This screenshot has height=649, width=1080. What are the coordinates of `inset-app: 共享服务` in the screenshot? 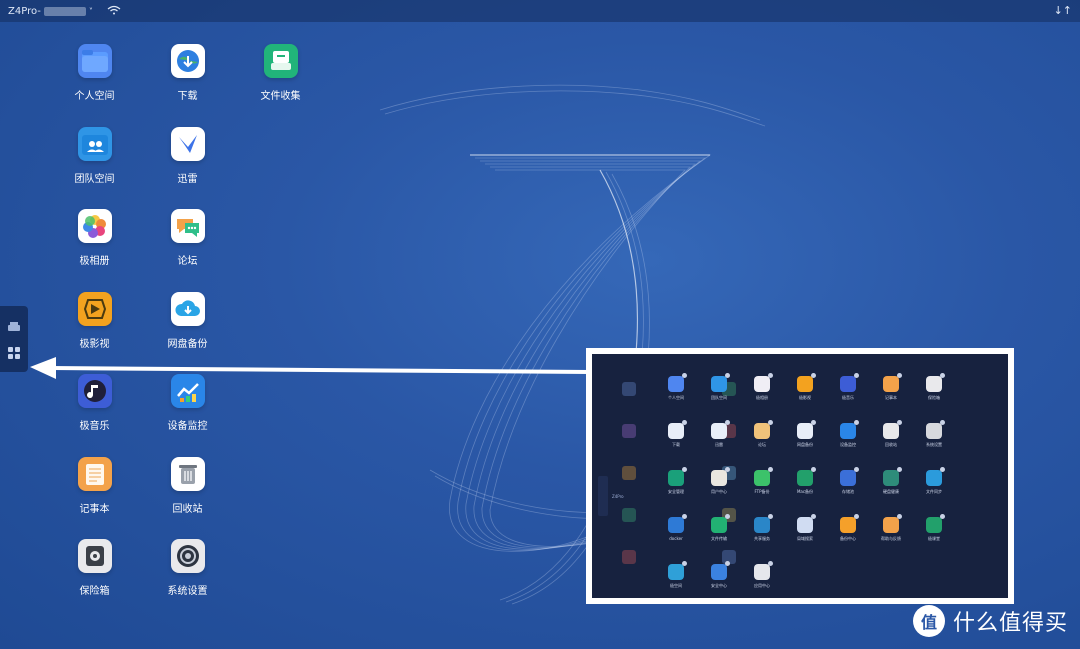 It's located at (762, 528).